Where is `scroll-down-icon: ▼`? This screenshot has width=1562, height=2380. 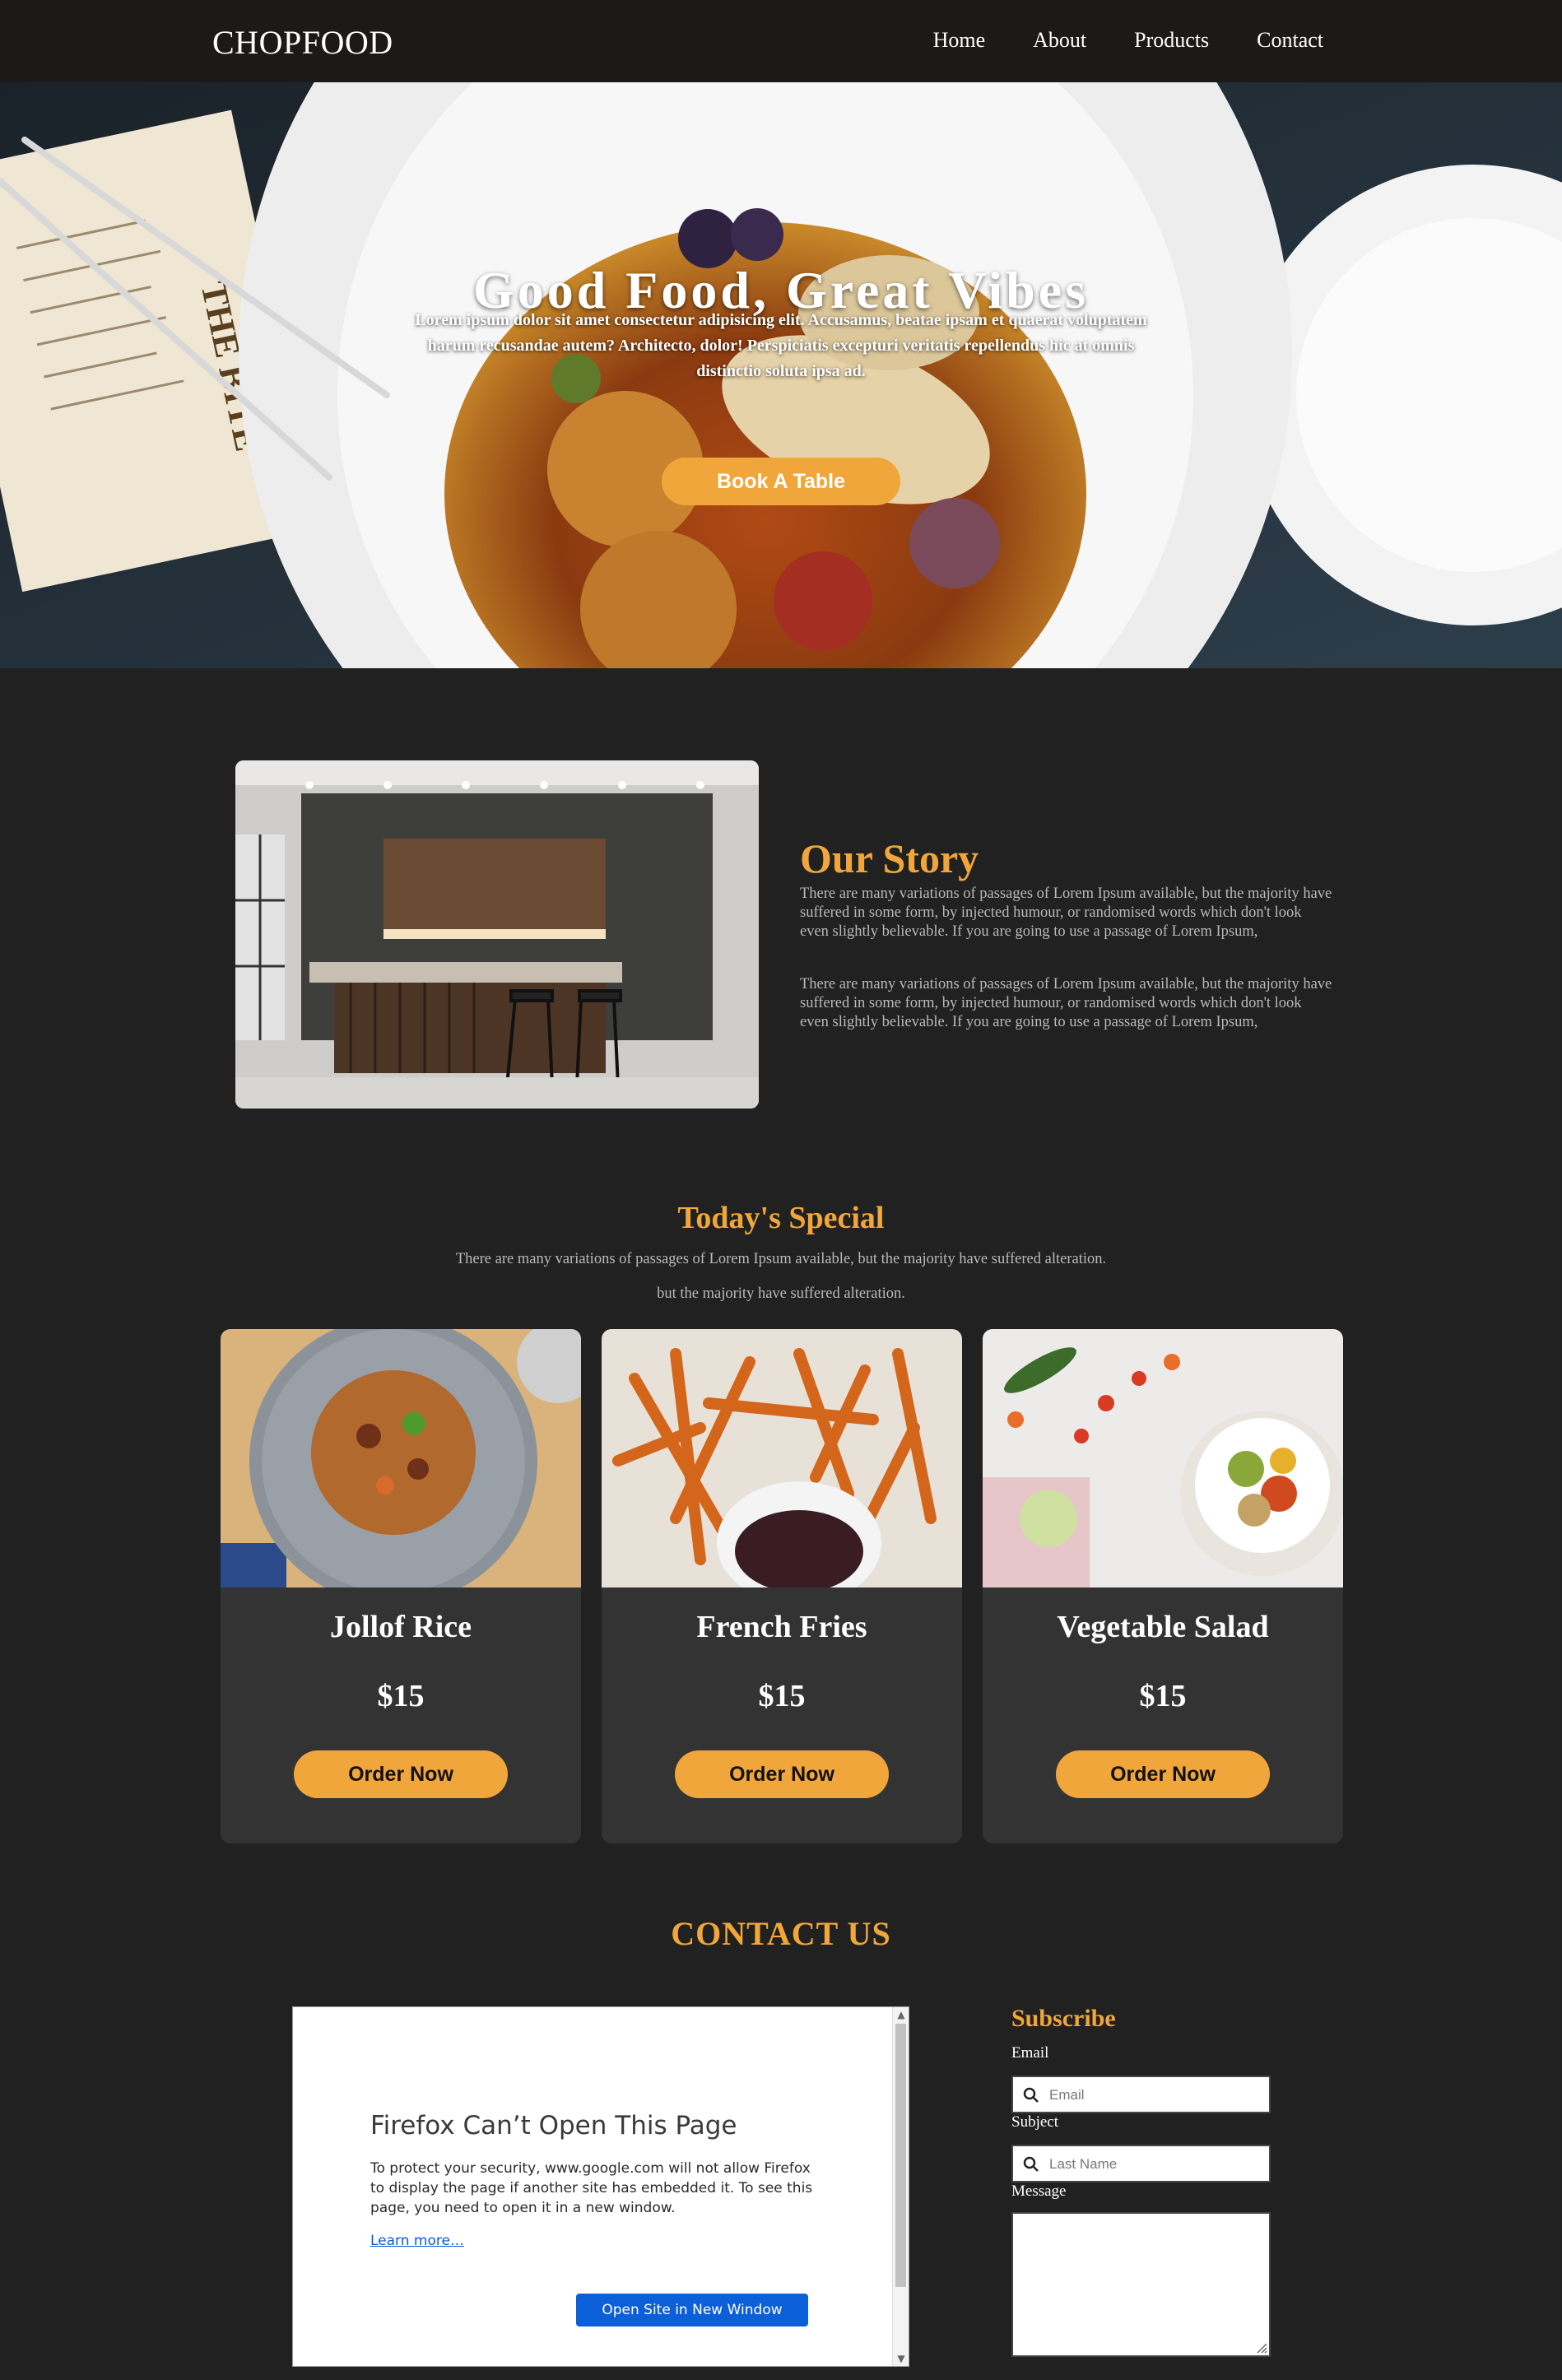
scroll-down-icon: ▼ is located at coordinates (901, 2358).